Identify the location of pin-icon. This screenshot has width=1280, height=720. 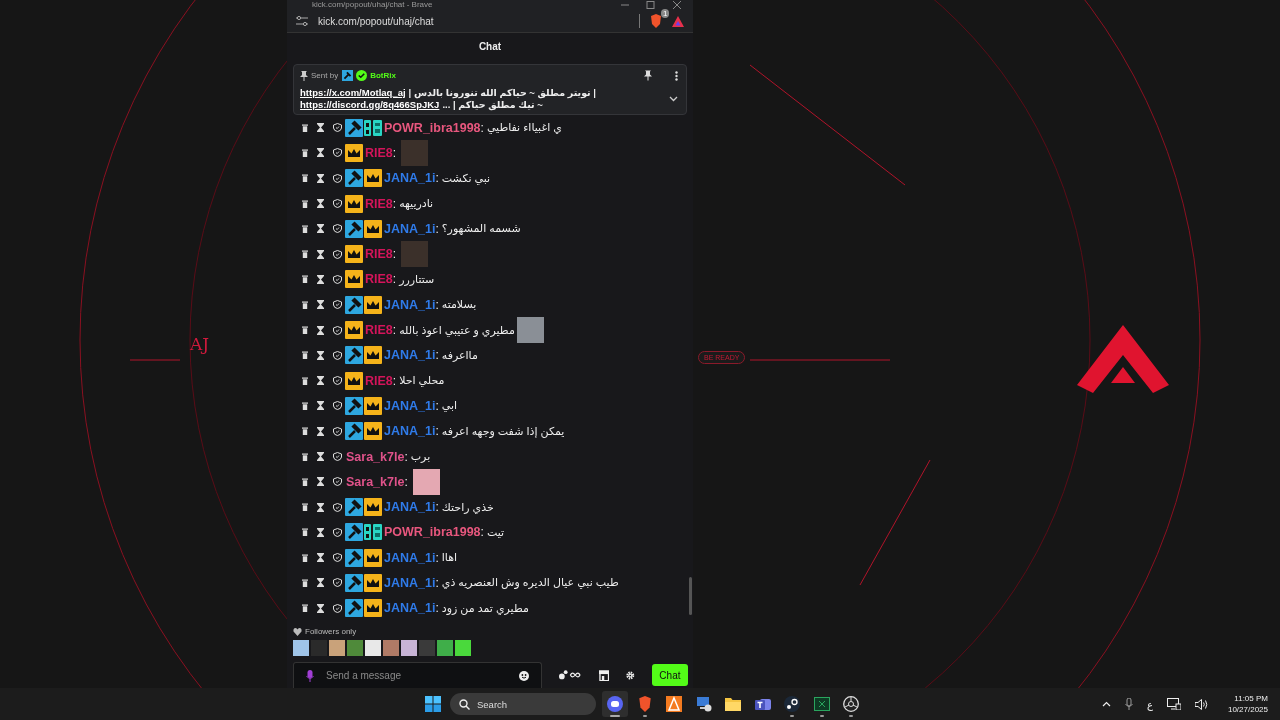
(648, 75).